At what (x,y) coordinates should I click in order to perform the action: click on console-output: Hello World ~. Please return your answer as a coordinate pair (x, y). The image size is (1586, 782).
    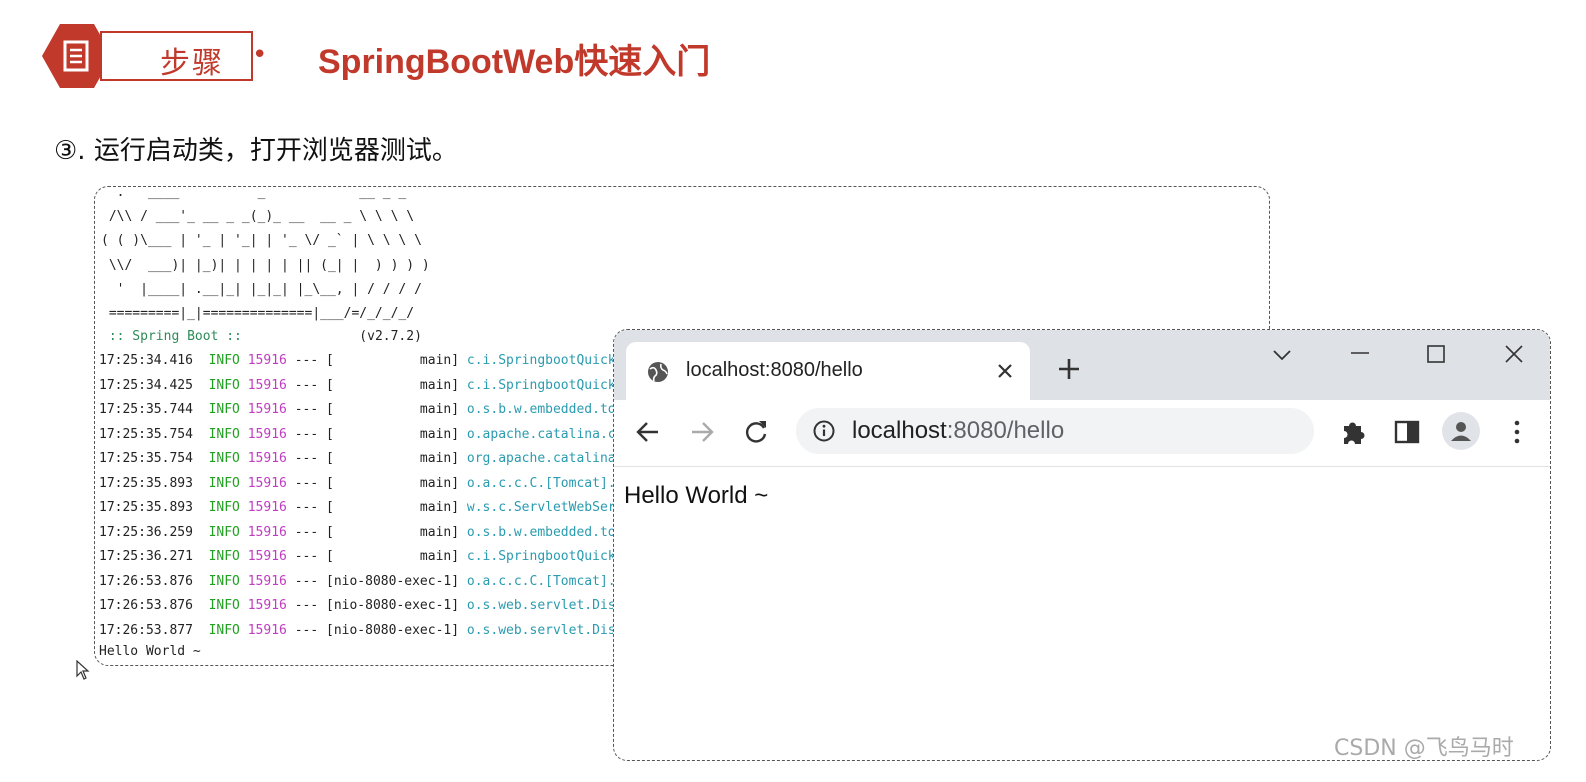
    Looking at the image, I should click on (150, 651).